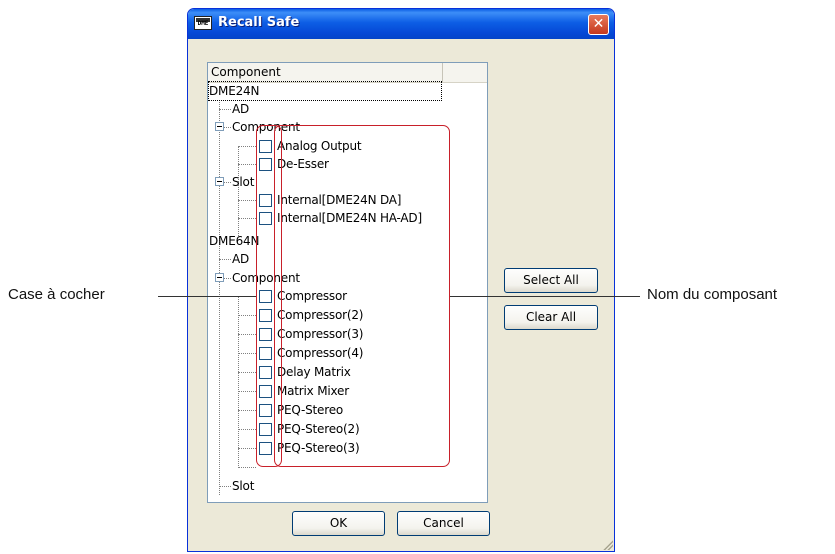 The width and height of the screenshot is (835, 554). Describe the element at coordinates (551, 280) in the screenshot. I see `select-all-button: Select All` at that location.